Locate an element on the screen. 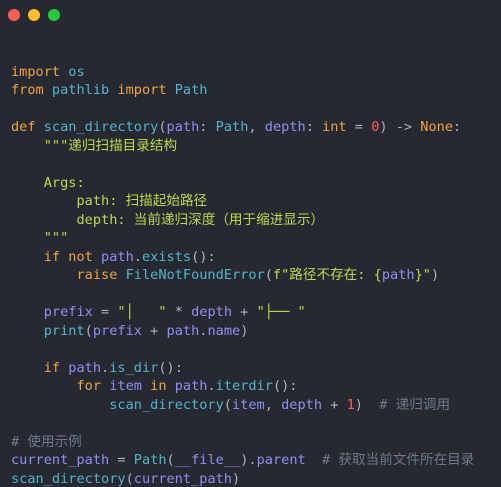 The height and width of the screenshot is (487, 501). code-token-func: is_dir is located at coordinates (134, 367).